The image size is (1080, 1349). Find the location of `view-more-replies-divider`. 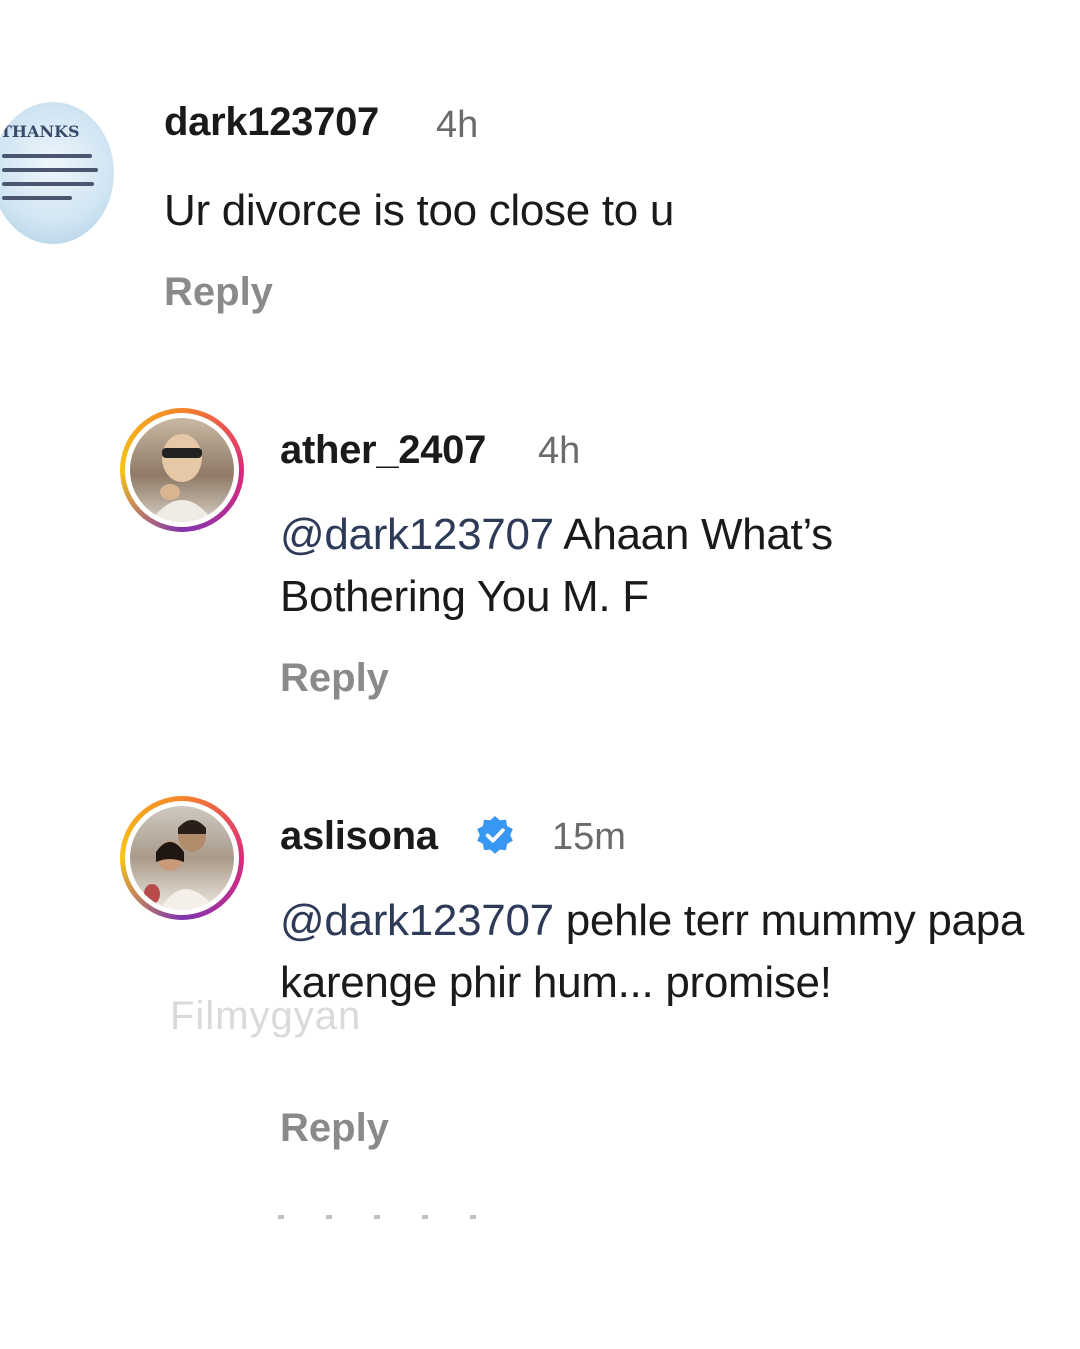

view-more-replies-divider is located at coordinates (383, 1217).